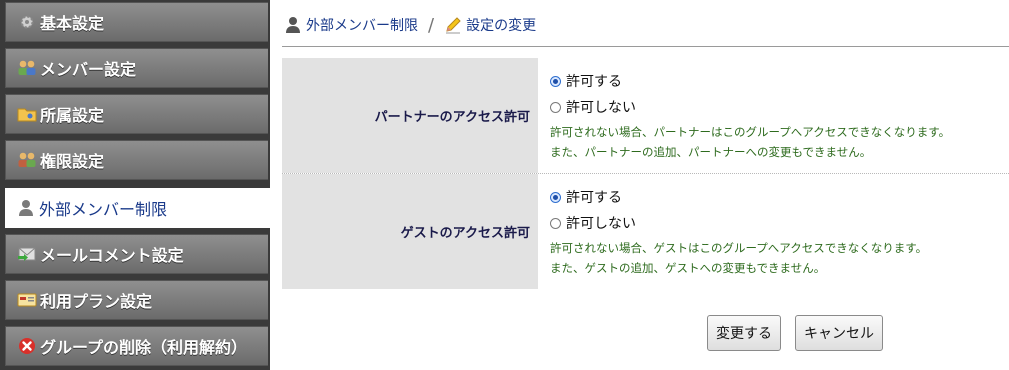 This screenshot has width=1009, height=370. Describe the element at coordinates (555, 197) in the screenshot. I see `guest-allow-radio` at that location.